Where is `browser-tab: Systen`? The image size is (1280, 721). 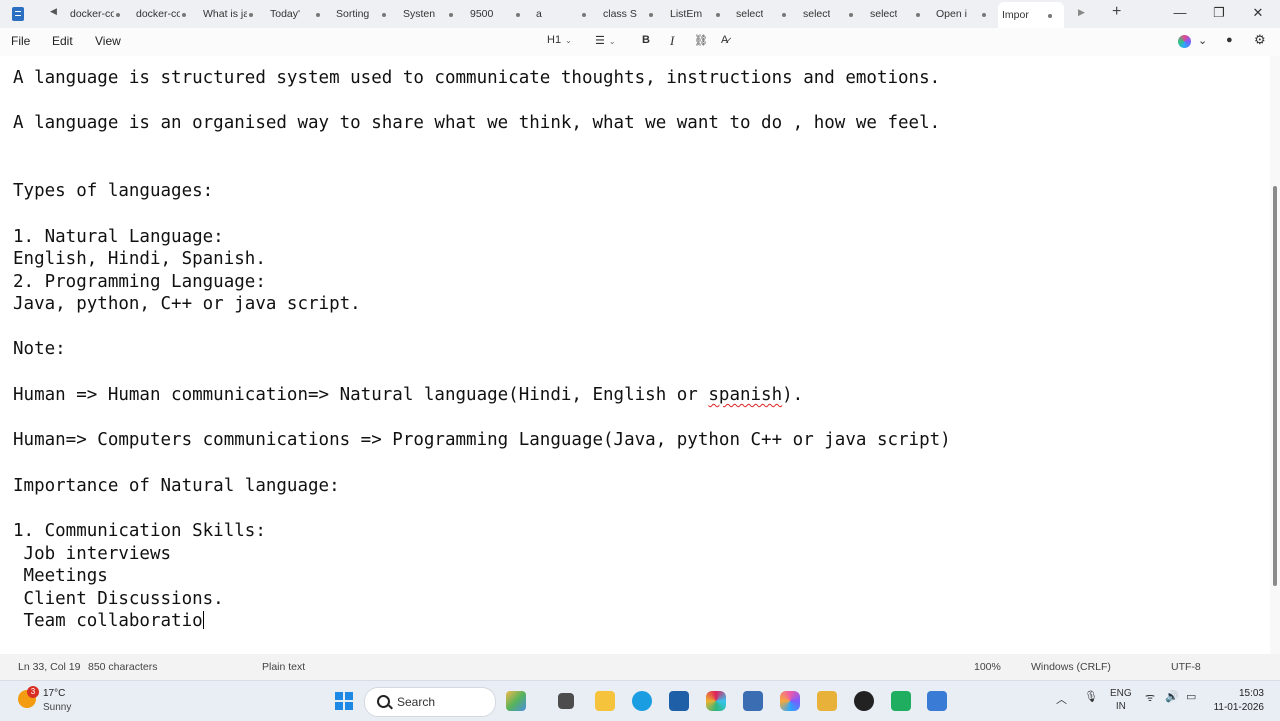
browser-tab: Systen is located at coordinates (432, 14).